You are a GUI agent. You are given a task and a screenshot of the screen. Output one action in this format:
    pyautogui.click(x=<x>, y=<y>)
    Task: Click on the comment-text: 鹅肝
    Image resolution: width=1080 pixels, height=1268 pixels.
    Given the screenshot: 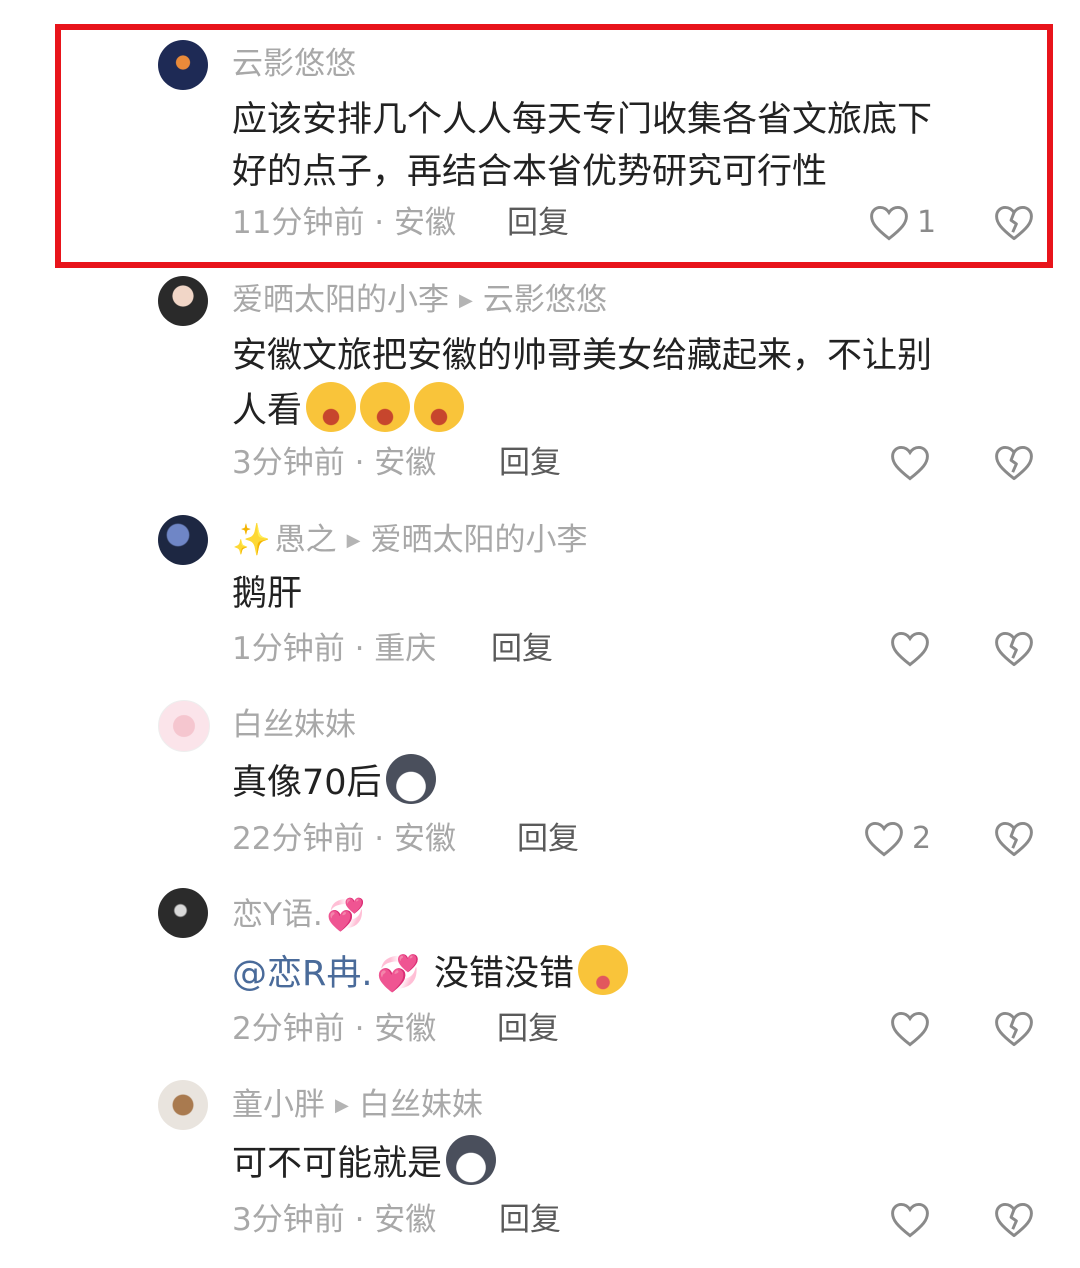 What is the action you would take?
    pyautogui.click(x=267, y=594)
    